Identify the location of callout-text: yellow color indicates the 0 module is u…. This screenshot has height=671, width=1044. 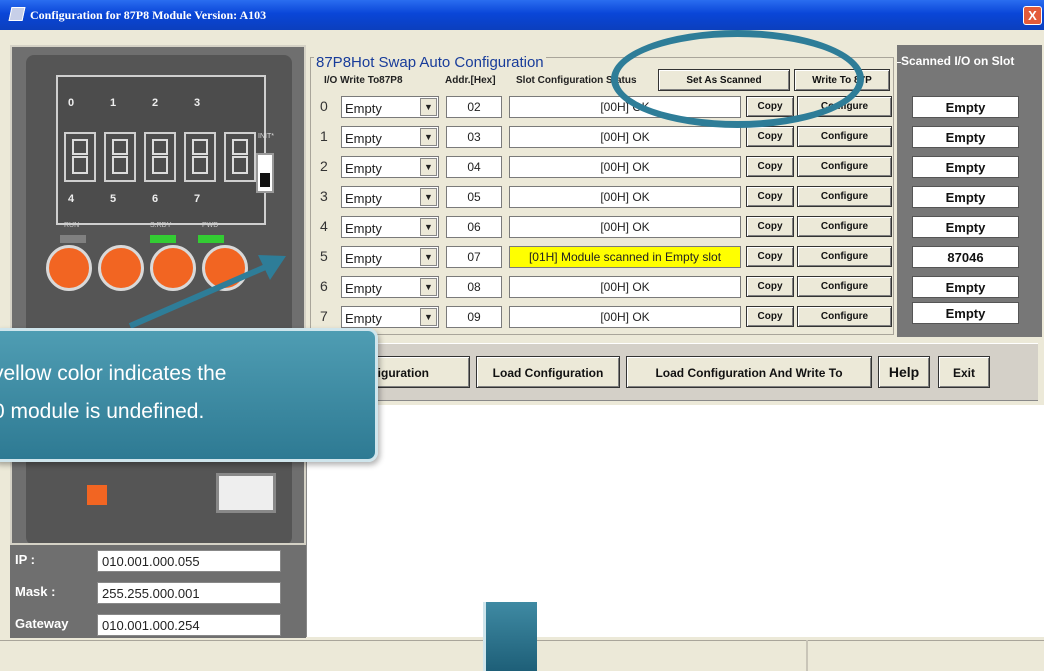
(113, 392).